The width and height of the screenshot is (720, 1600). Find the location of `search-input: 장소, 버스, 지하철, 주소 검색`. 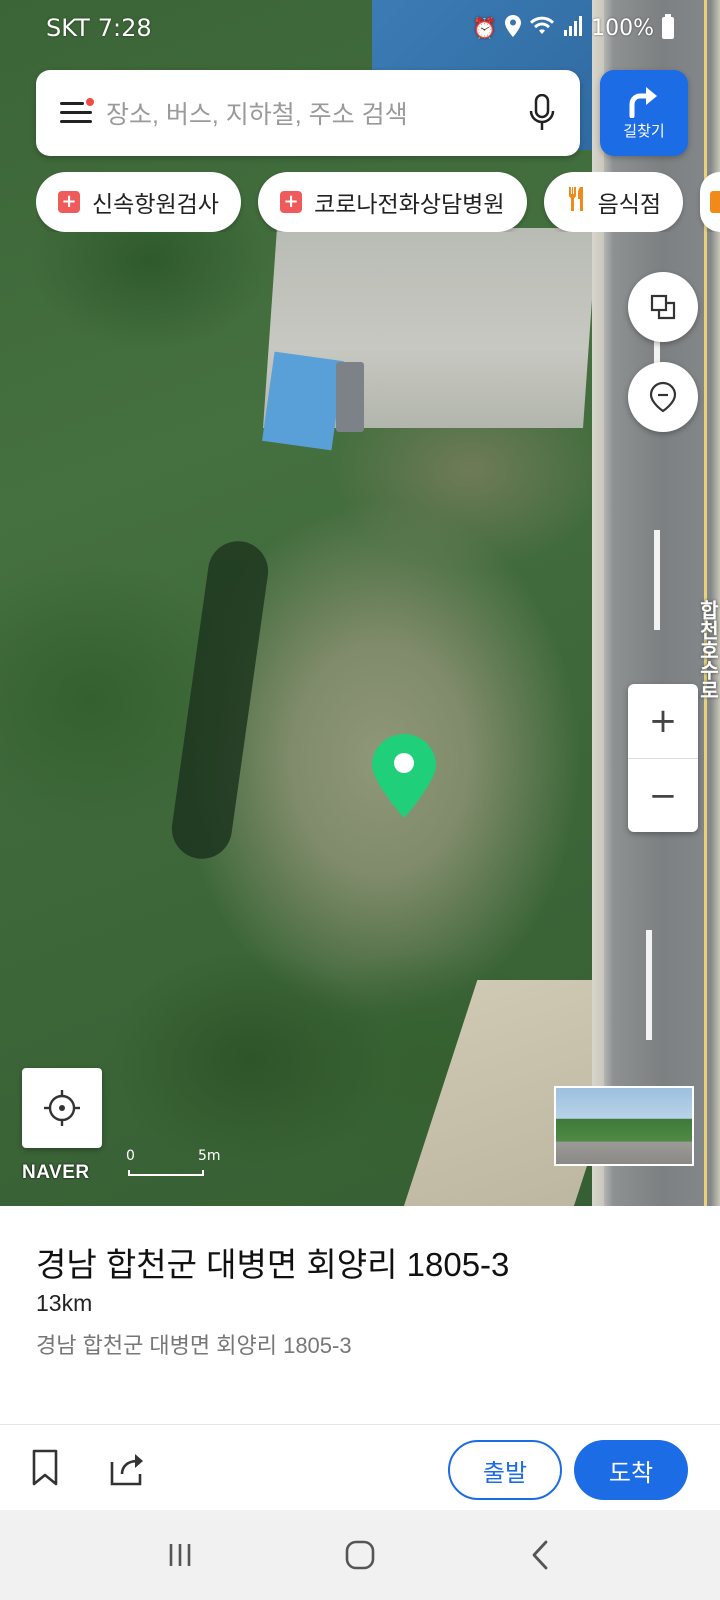

search-input: 장소, 버스, 지하철, 주소 검색 is located at coordinates (315, 113).